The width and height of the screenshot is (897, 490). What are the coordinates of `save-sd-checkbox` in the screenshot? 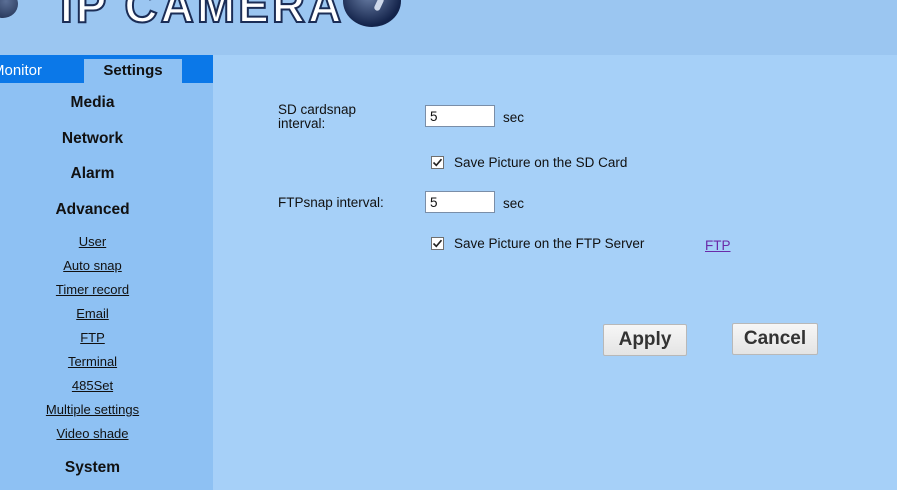 It's located at (437, 162).